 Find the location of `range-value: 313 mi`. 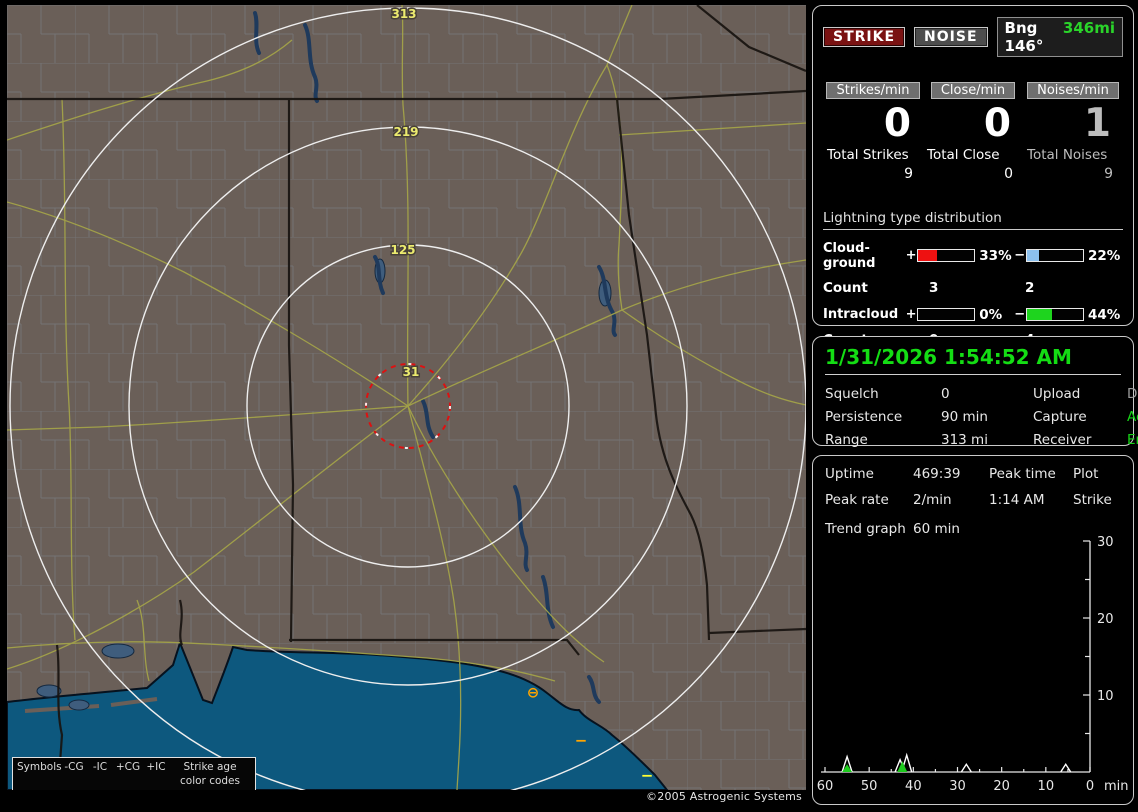

range-value: 313 mi is located at coordinates (964, 440).